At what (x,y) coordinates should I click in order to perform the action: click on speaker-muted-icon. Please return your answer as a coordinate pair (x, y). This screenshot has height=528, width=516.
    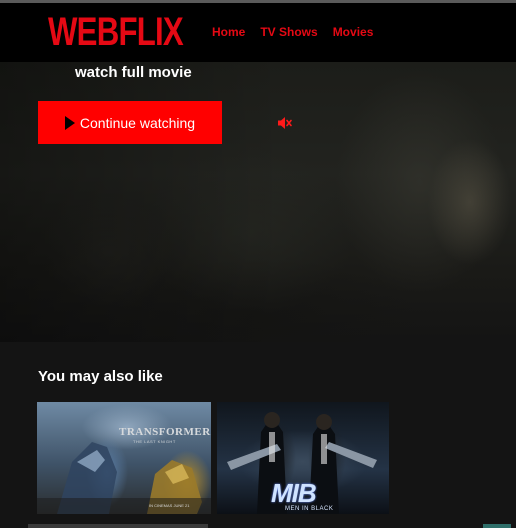
    Looking at the image, I should click on (285, 123).